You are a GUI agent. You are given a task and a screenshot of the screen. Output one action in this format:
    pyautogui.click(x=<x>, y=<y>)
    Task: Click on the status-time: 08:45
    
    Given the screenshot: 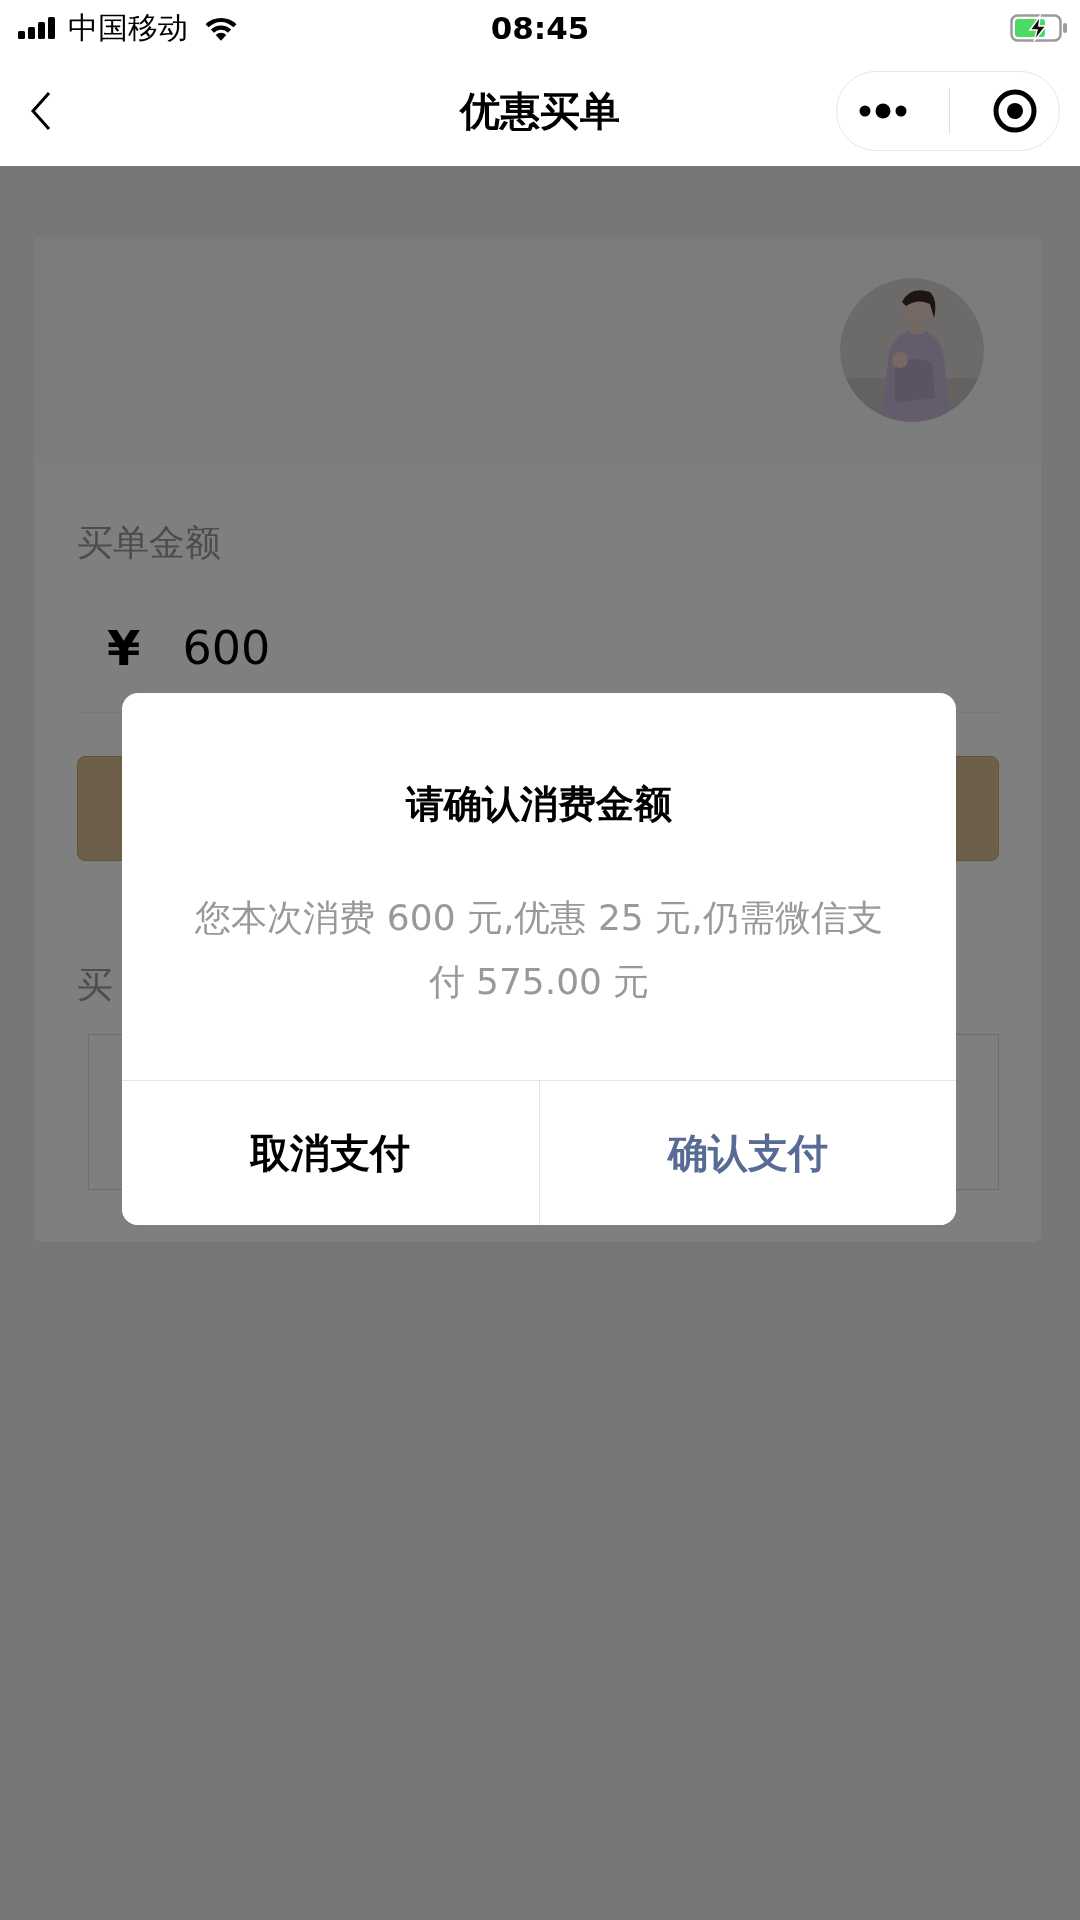 What is the action you would take?
    pyautogui.click(x=540, y=28)
    